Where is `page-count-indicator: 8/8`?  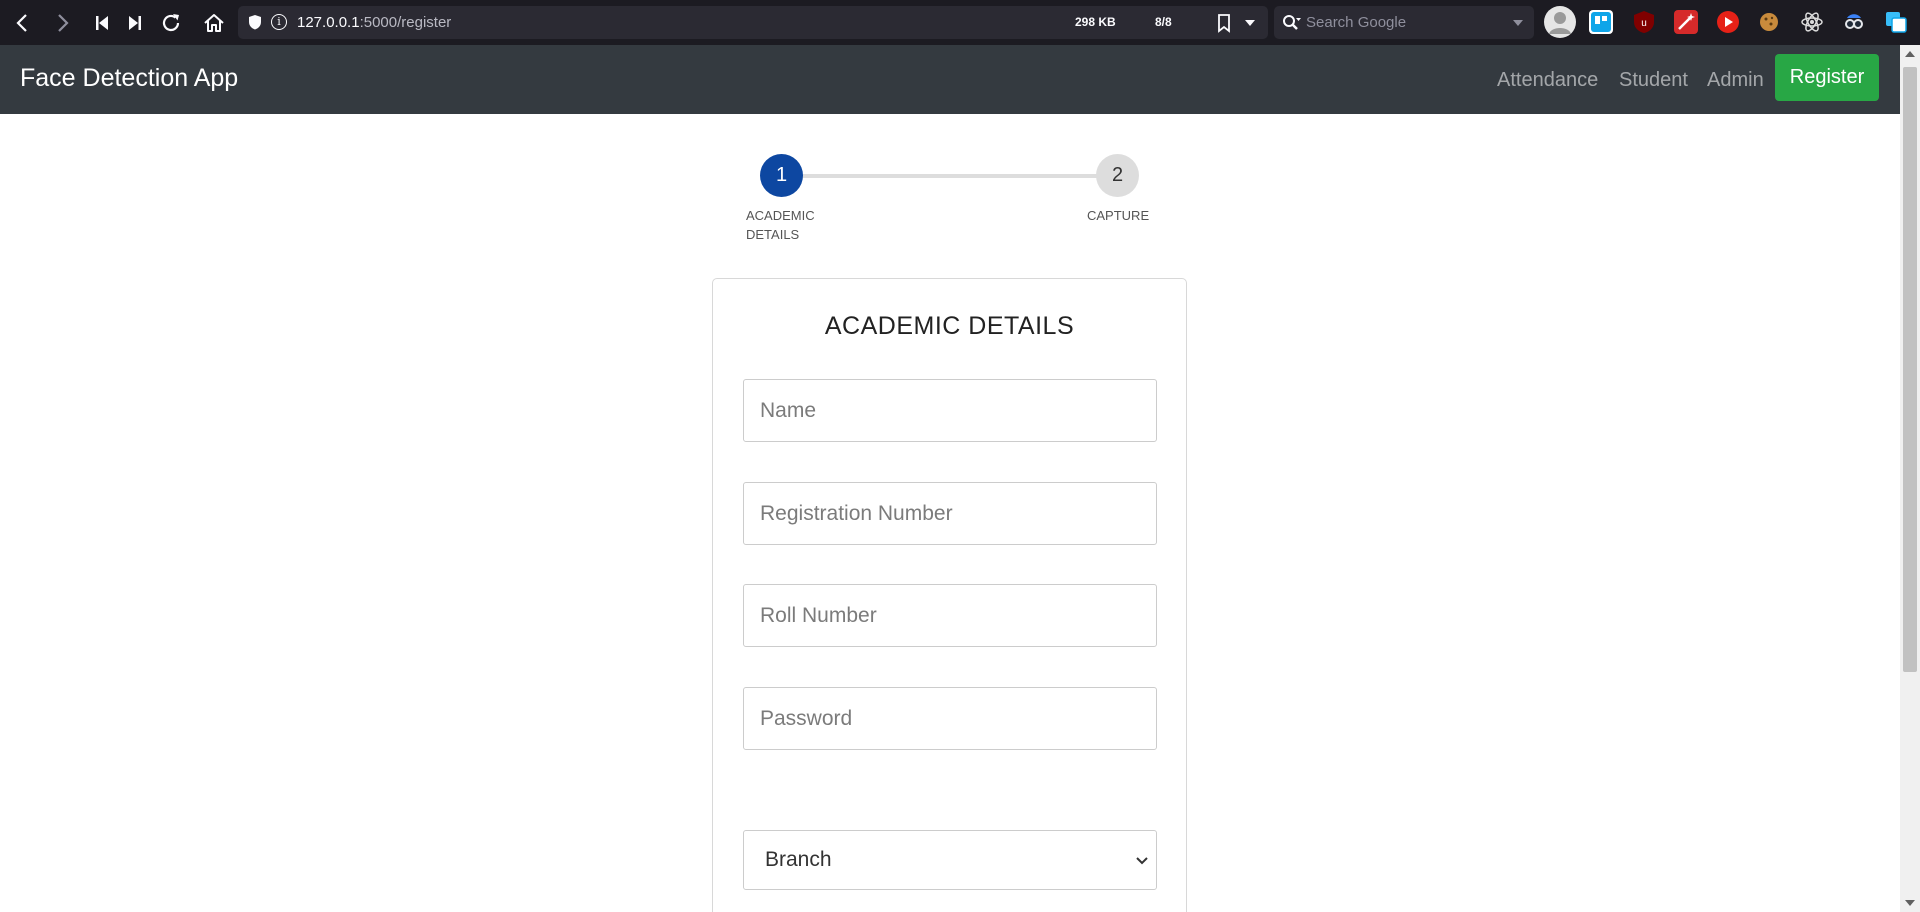
page-count-indicator: 8/8 is located at coordinates (1163, 22).